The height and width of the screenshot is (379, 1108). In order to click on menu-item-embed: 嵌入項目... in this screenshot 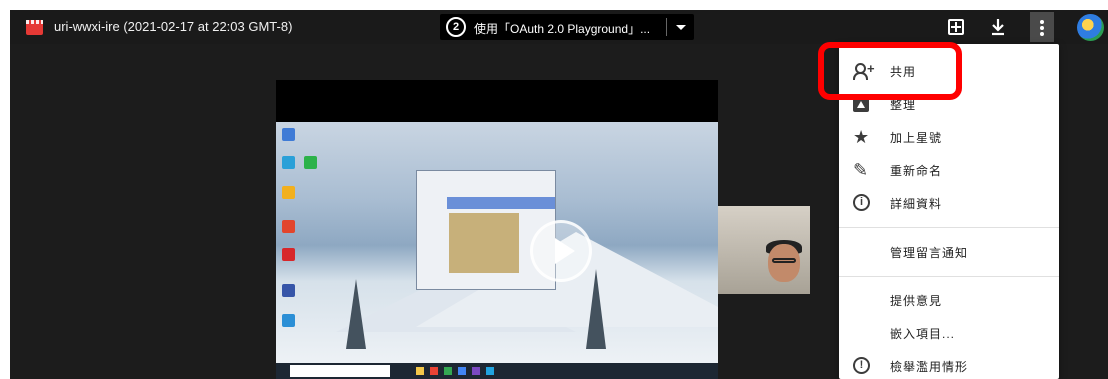, I will do `click(949, 332)`.